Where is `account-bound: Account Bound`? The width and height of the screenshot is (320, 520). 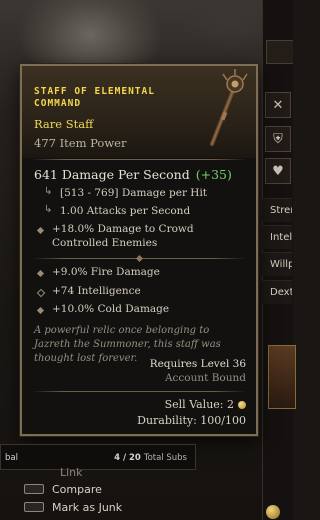
account-bound: Account Bound is located at coordinates (205, 378).